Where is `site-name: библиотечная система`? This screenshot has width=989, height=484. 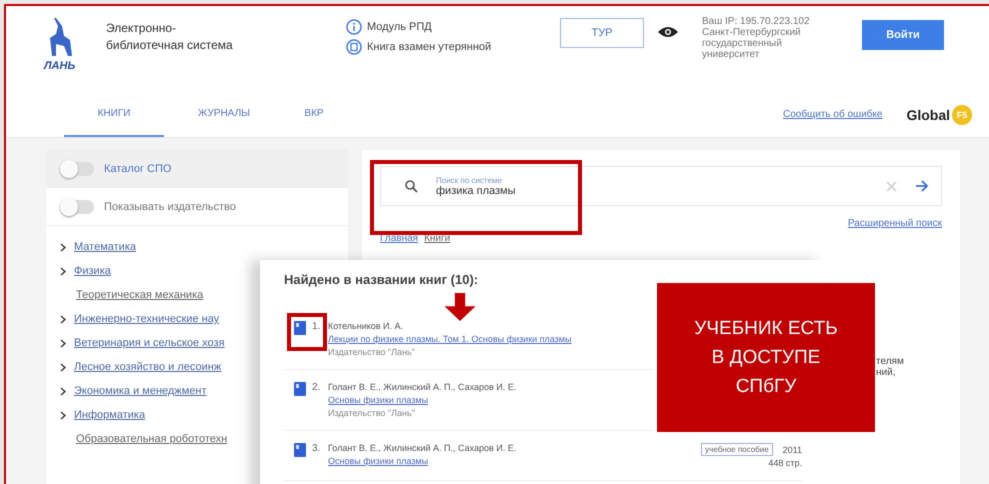 site-name: библиотечная система is located at coordinates (170, 45).